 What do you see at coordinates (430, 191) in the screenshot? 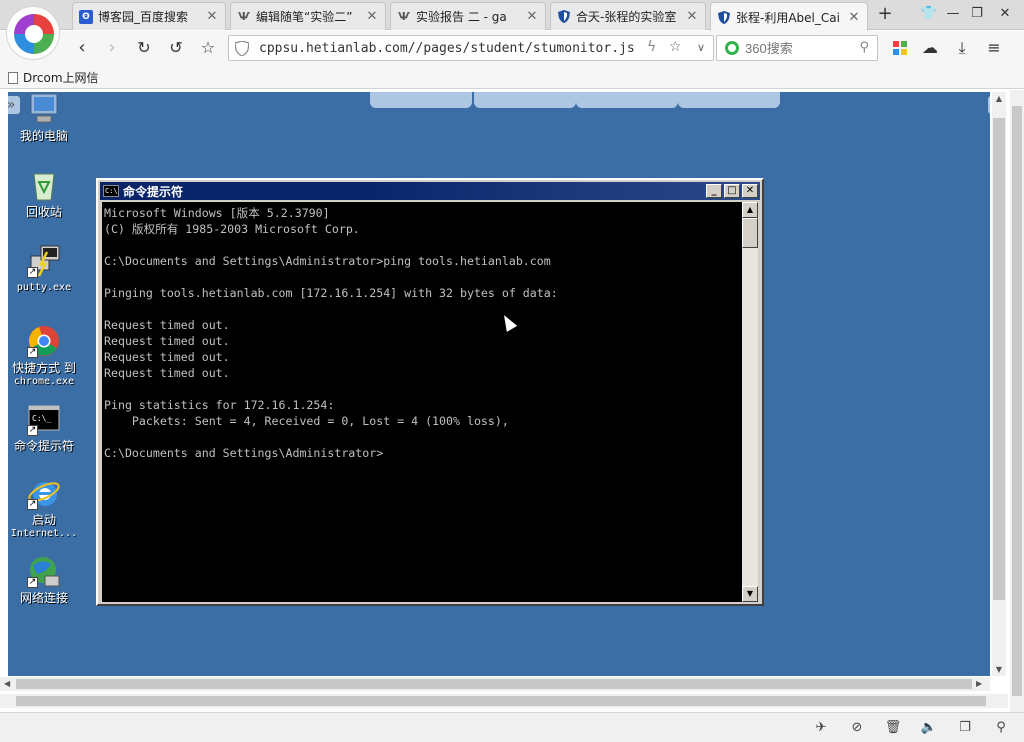
I see `window-titlebar: C:\ 命令提示符 _ □ ✕` at bounding box center [430, 191].